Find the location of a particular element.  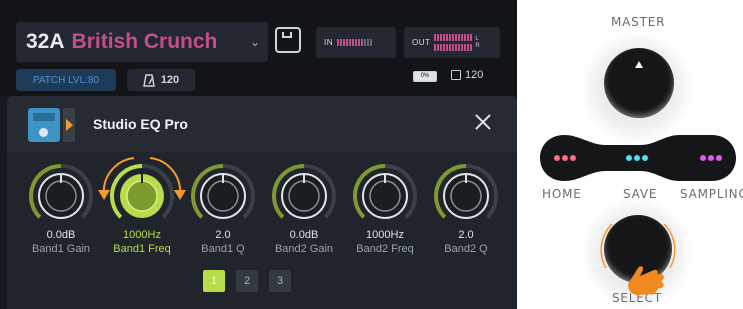

knob-band2-q: 2.0 Band2 Q is located at coordinates (466, 209).